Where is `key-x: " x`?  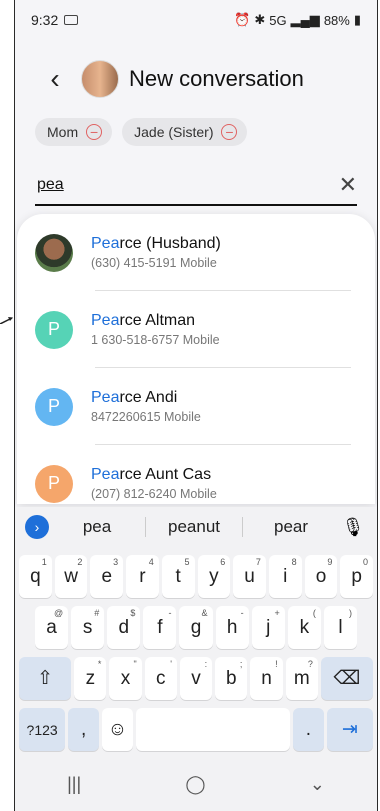
key-x: " x is located at coordinates (125, 678).